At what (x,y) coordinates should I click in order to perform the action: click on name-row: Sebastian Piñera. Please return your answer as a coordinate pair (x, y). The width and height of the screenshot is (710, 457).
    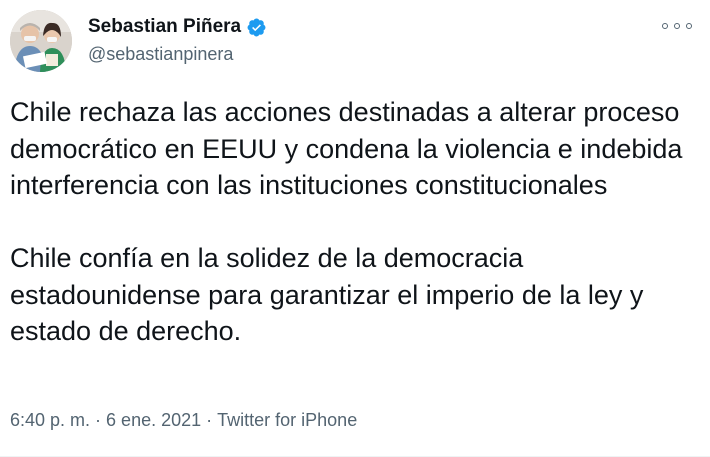
    Looking at the image, I should click on (177, 27).